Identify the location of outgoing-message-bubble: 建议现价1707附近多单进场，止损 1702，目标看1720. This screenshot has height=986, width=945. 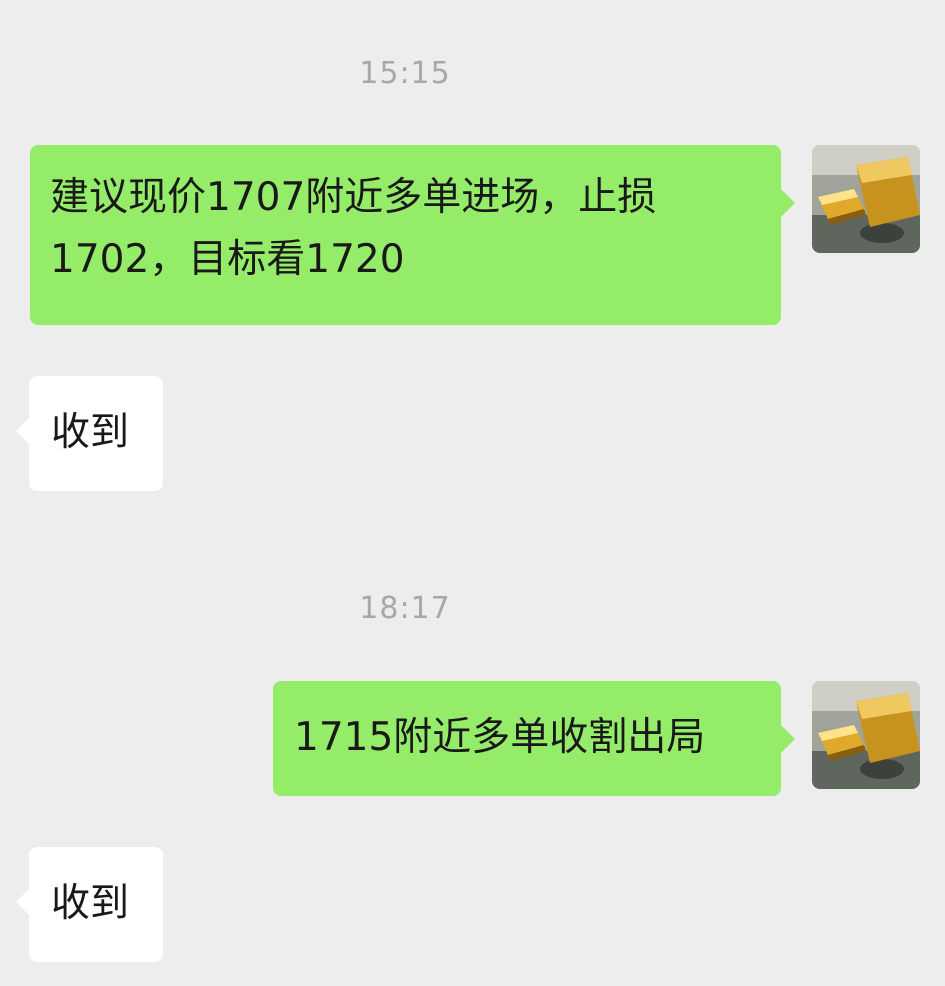
(412, 235).